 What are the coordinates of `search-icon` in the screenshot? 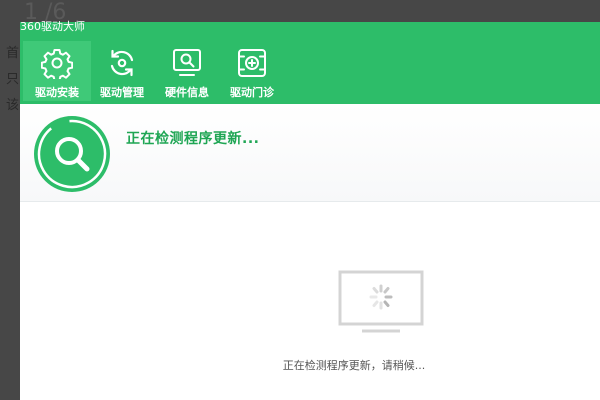 It's located at (72, 154).